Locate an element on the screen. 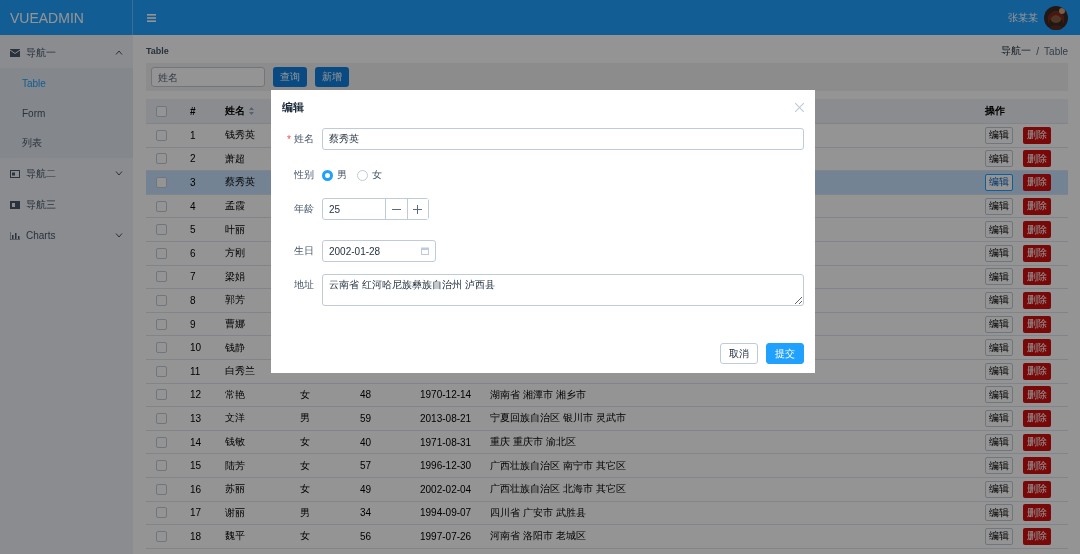  field-label: 年龄 is located at coordinates (304, 209).